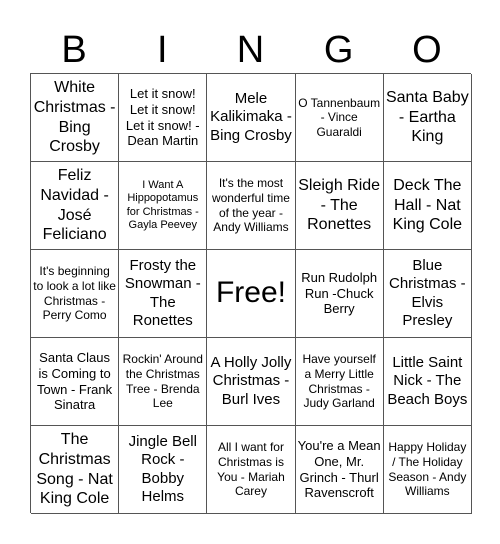 The width and height of the screenshot is (500, 544). I want to click on bingo-cell: Blue Christmas -Elvis Presley, so click(427, 294).